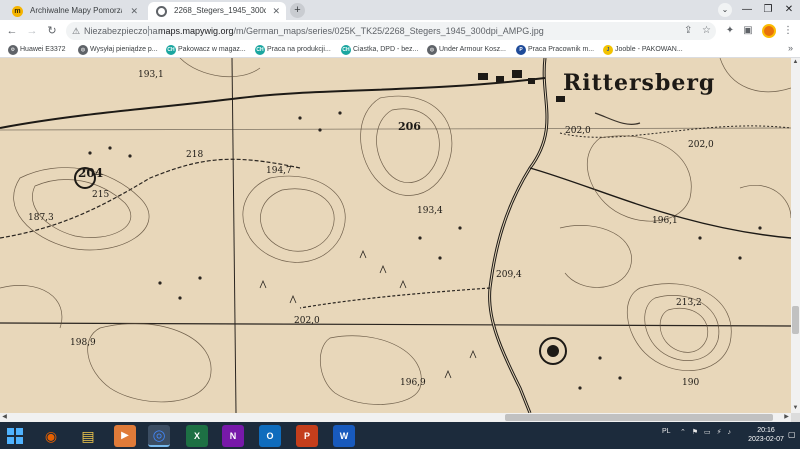  I want to click on share-icon: ⇪, so click(688, 31).